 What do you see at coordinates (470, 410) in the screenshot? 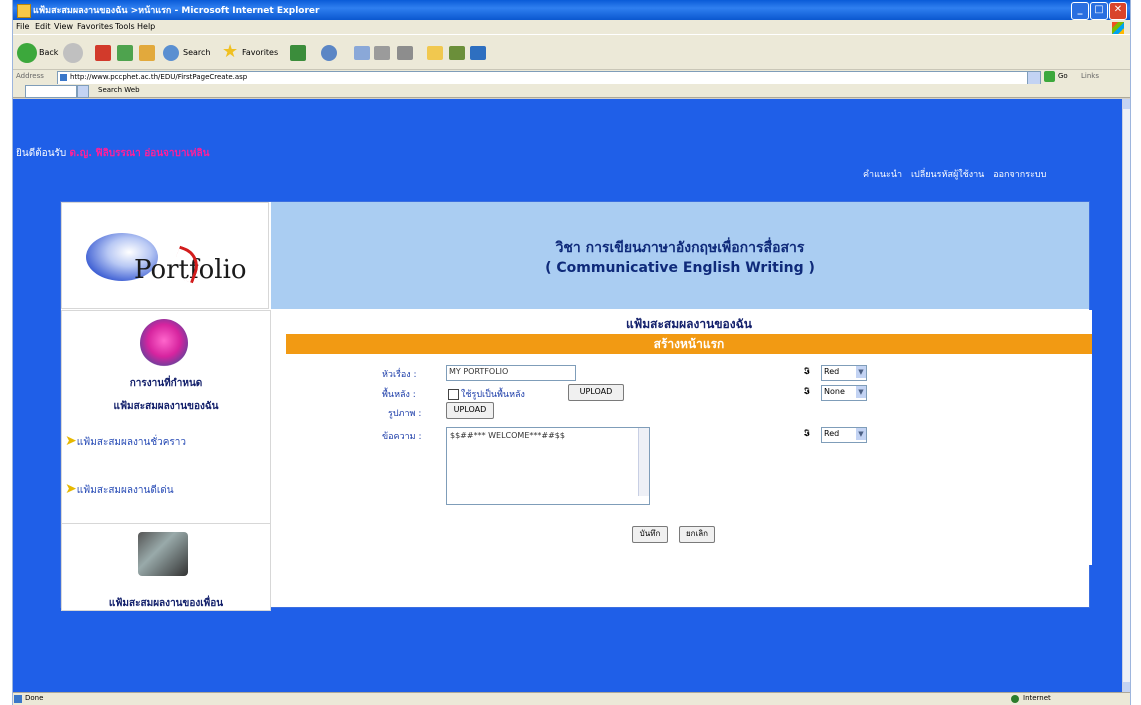
I see `upload-image-button: UPLOAD` at bounding box center [470, 410].